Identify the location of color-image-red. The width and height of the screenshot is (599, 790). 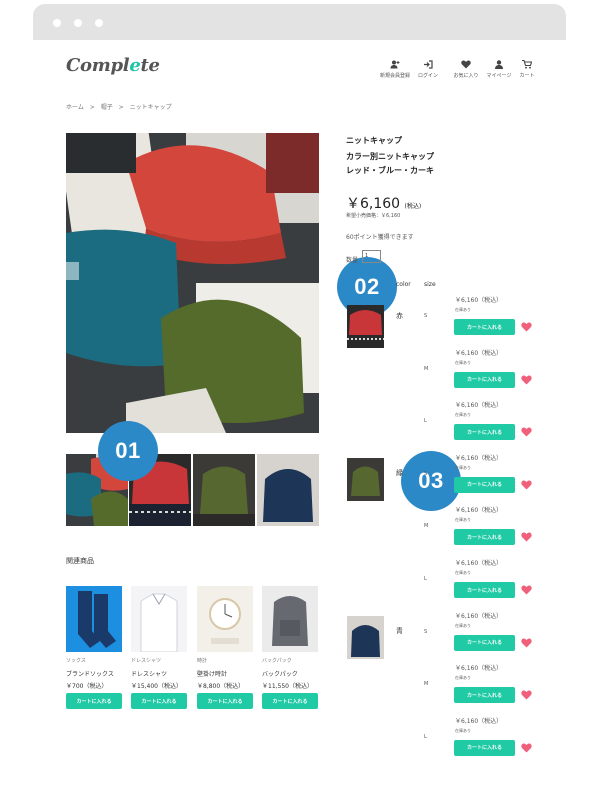
(365, 326).